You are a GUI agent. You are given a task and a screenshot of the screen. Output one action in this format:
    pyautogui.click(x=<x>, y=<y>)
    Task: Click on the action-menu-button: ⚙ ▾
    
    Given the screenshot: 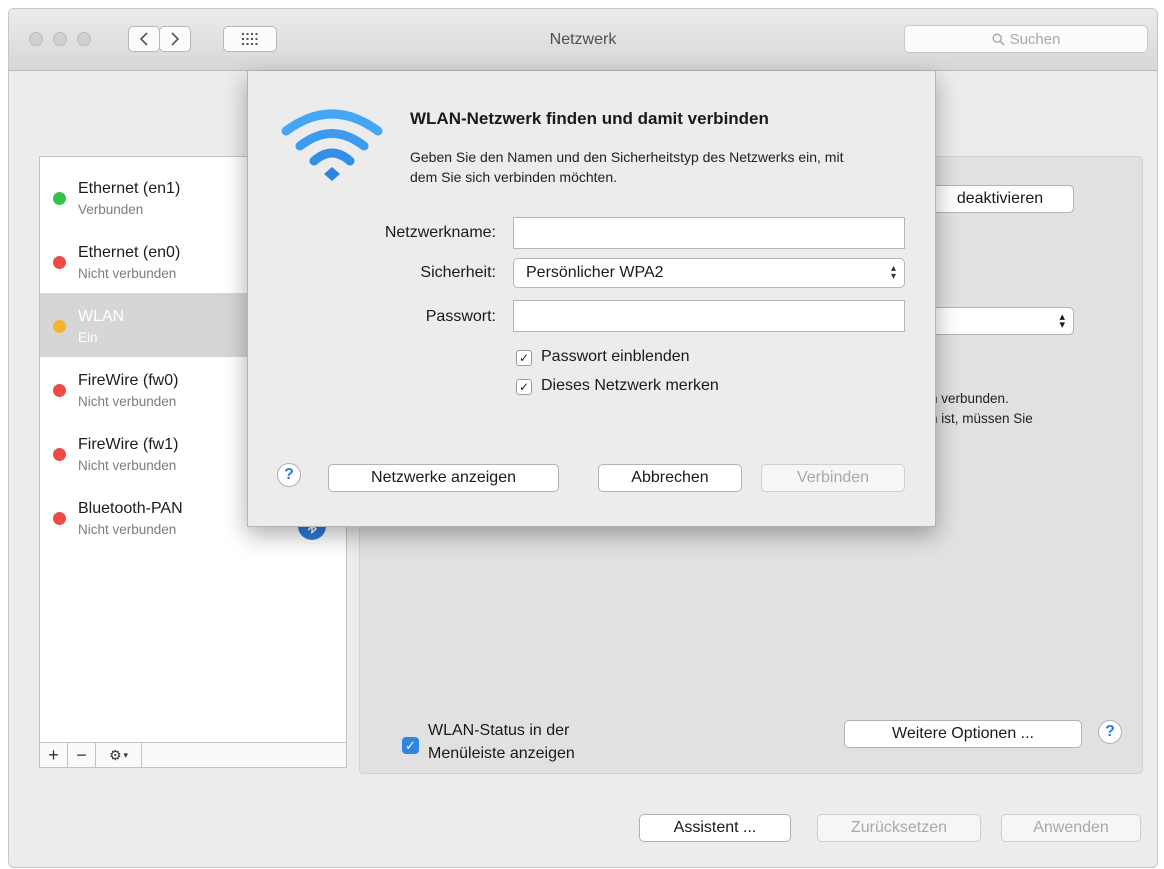 What is the action you would take?
    pyautogui.click(x=119, y=755)
    